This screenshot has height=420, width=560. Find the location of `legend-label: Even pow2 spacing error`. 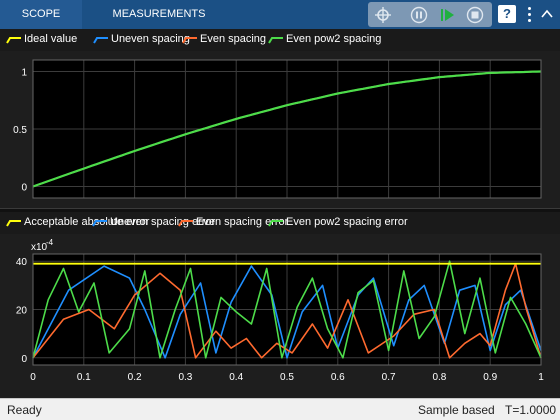

legend-label: Even pow2 spacing error is located at coordinates (347, 222).